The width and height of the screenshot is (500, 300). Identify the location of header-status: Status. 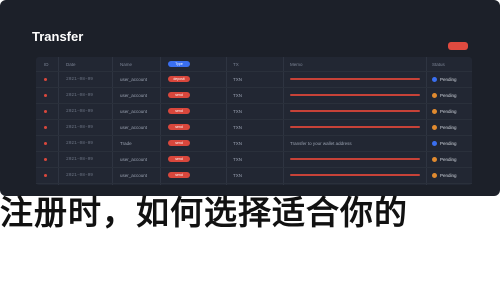
(438, 64).